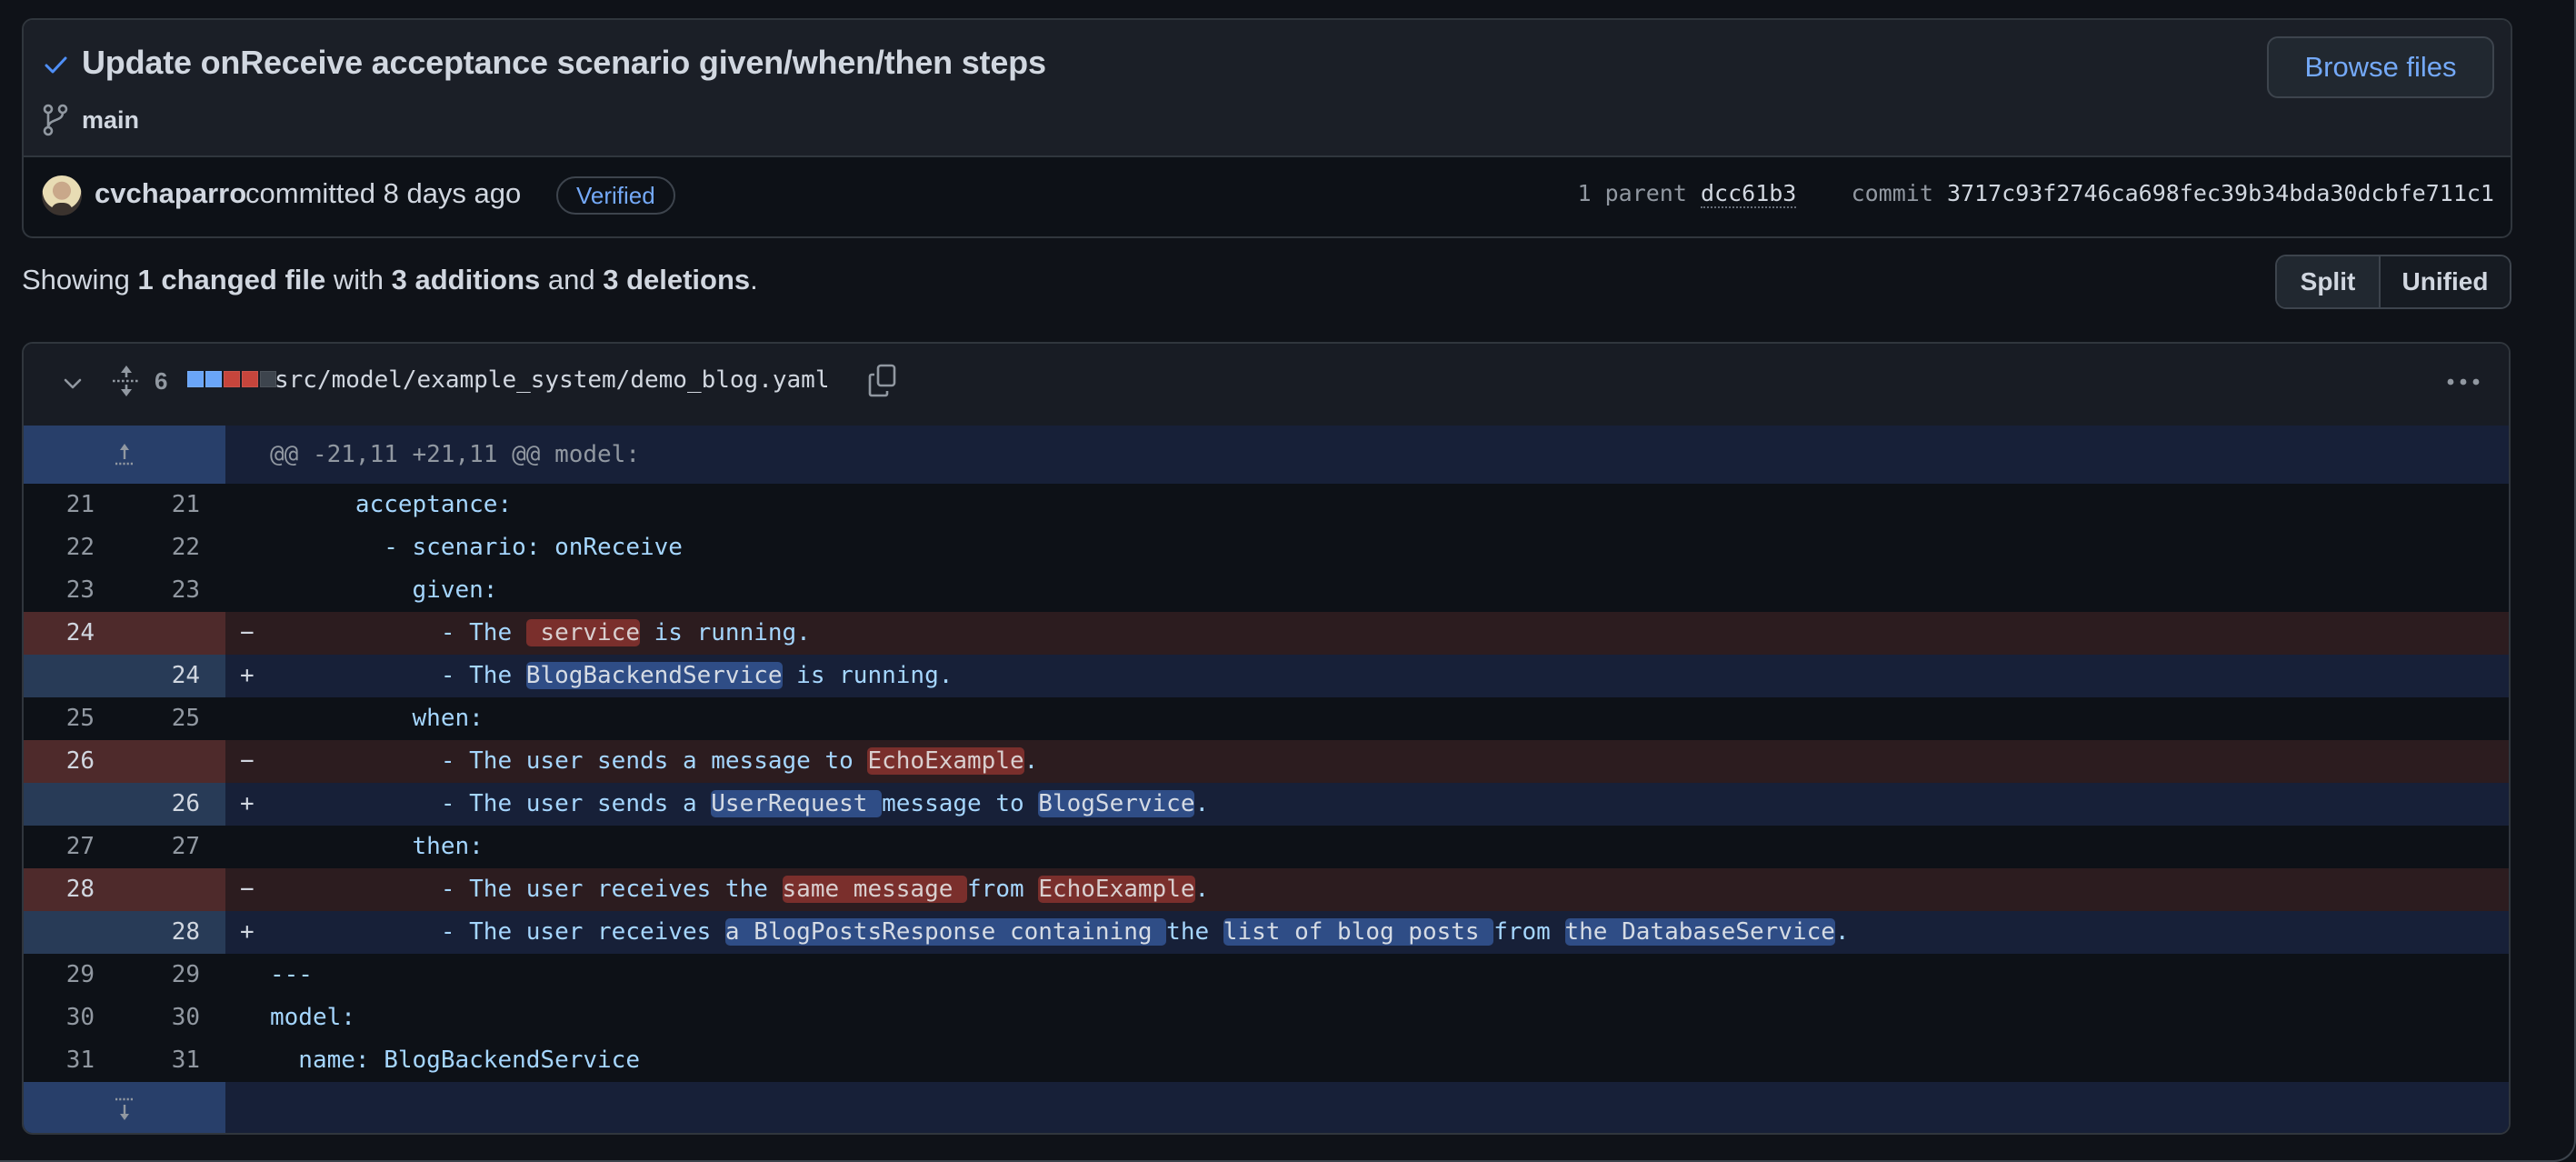 This screenshot has width=2576, height=1162. I want to click on new-line-number: 28, so click(170, 933).